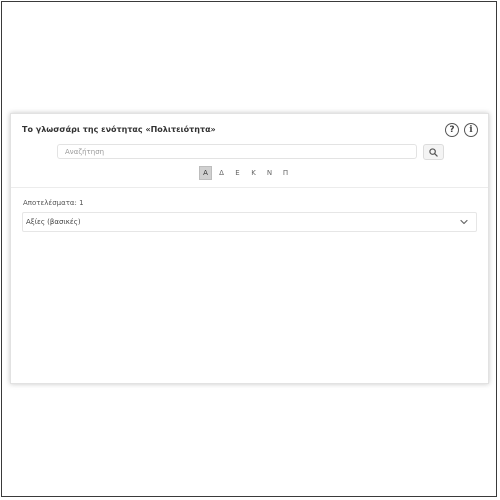  Describe the element at coordinates (471, 130) in the screenshot. I see `info-circle-icon: i` at that location.